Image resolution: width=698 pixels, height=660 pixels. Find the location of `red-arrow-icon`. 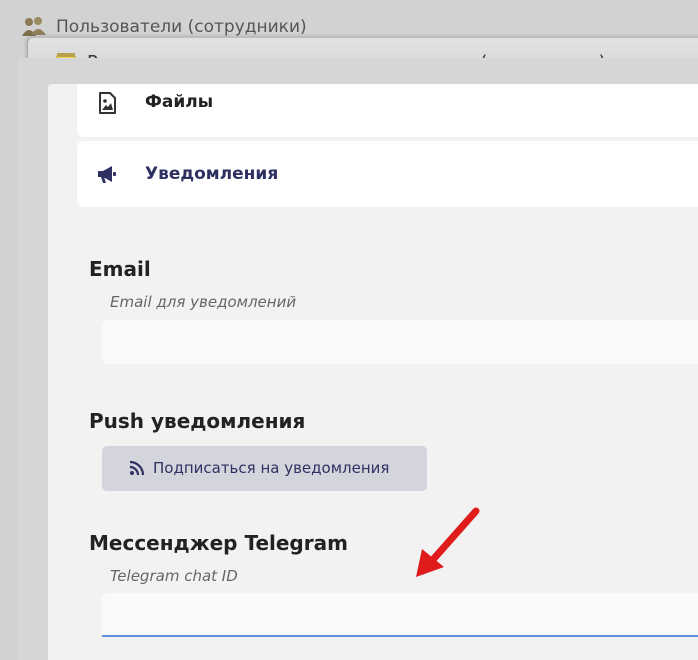

red-arrow-icon is located at coordinates (448, 542).